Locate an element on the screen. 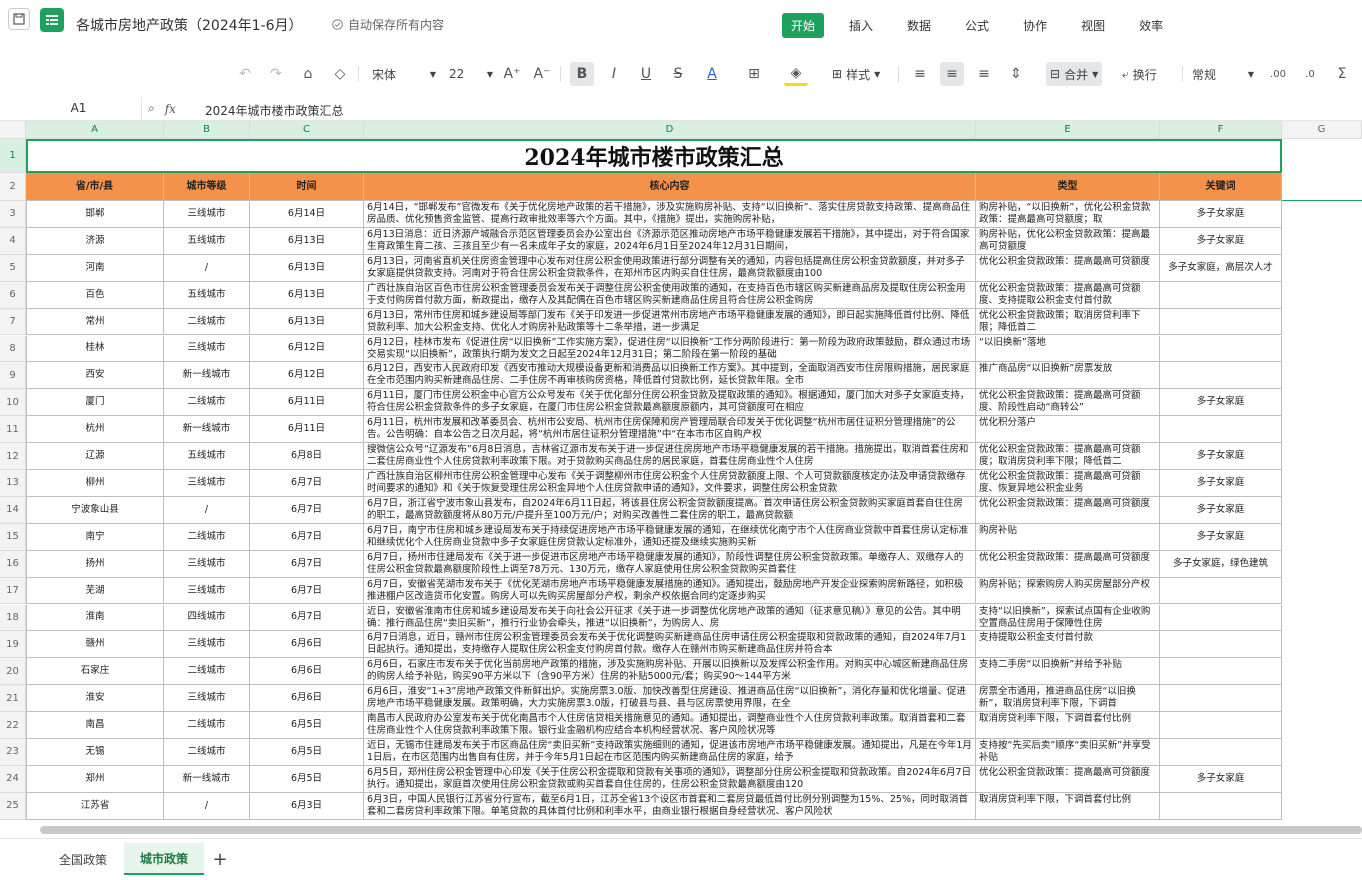  row-header: 11 is located at coordinates (13, 430).